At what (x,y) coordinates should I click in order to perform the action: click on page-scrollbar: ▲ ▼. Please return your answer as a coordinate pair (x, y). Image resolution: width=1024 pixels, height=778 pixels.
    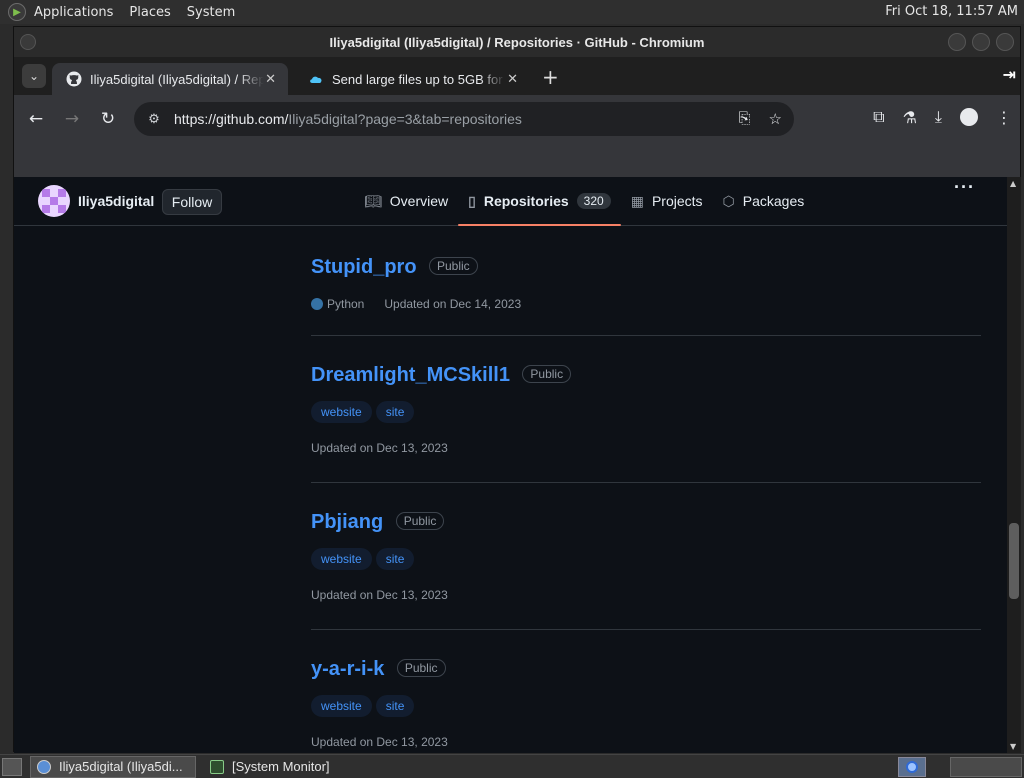
    Looking at the image, I should click on (1014, 465).